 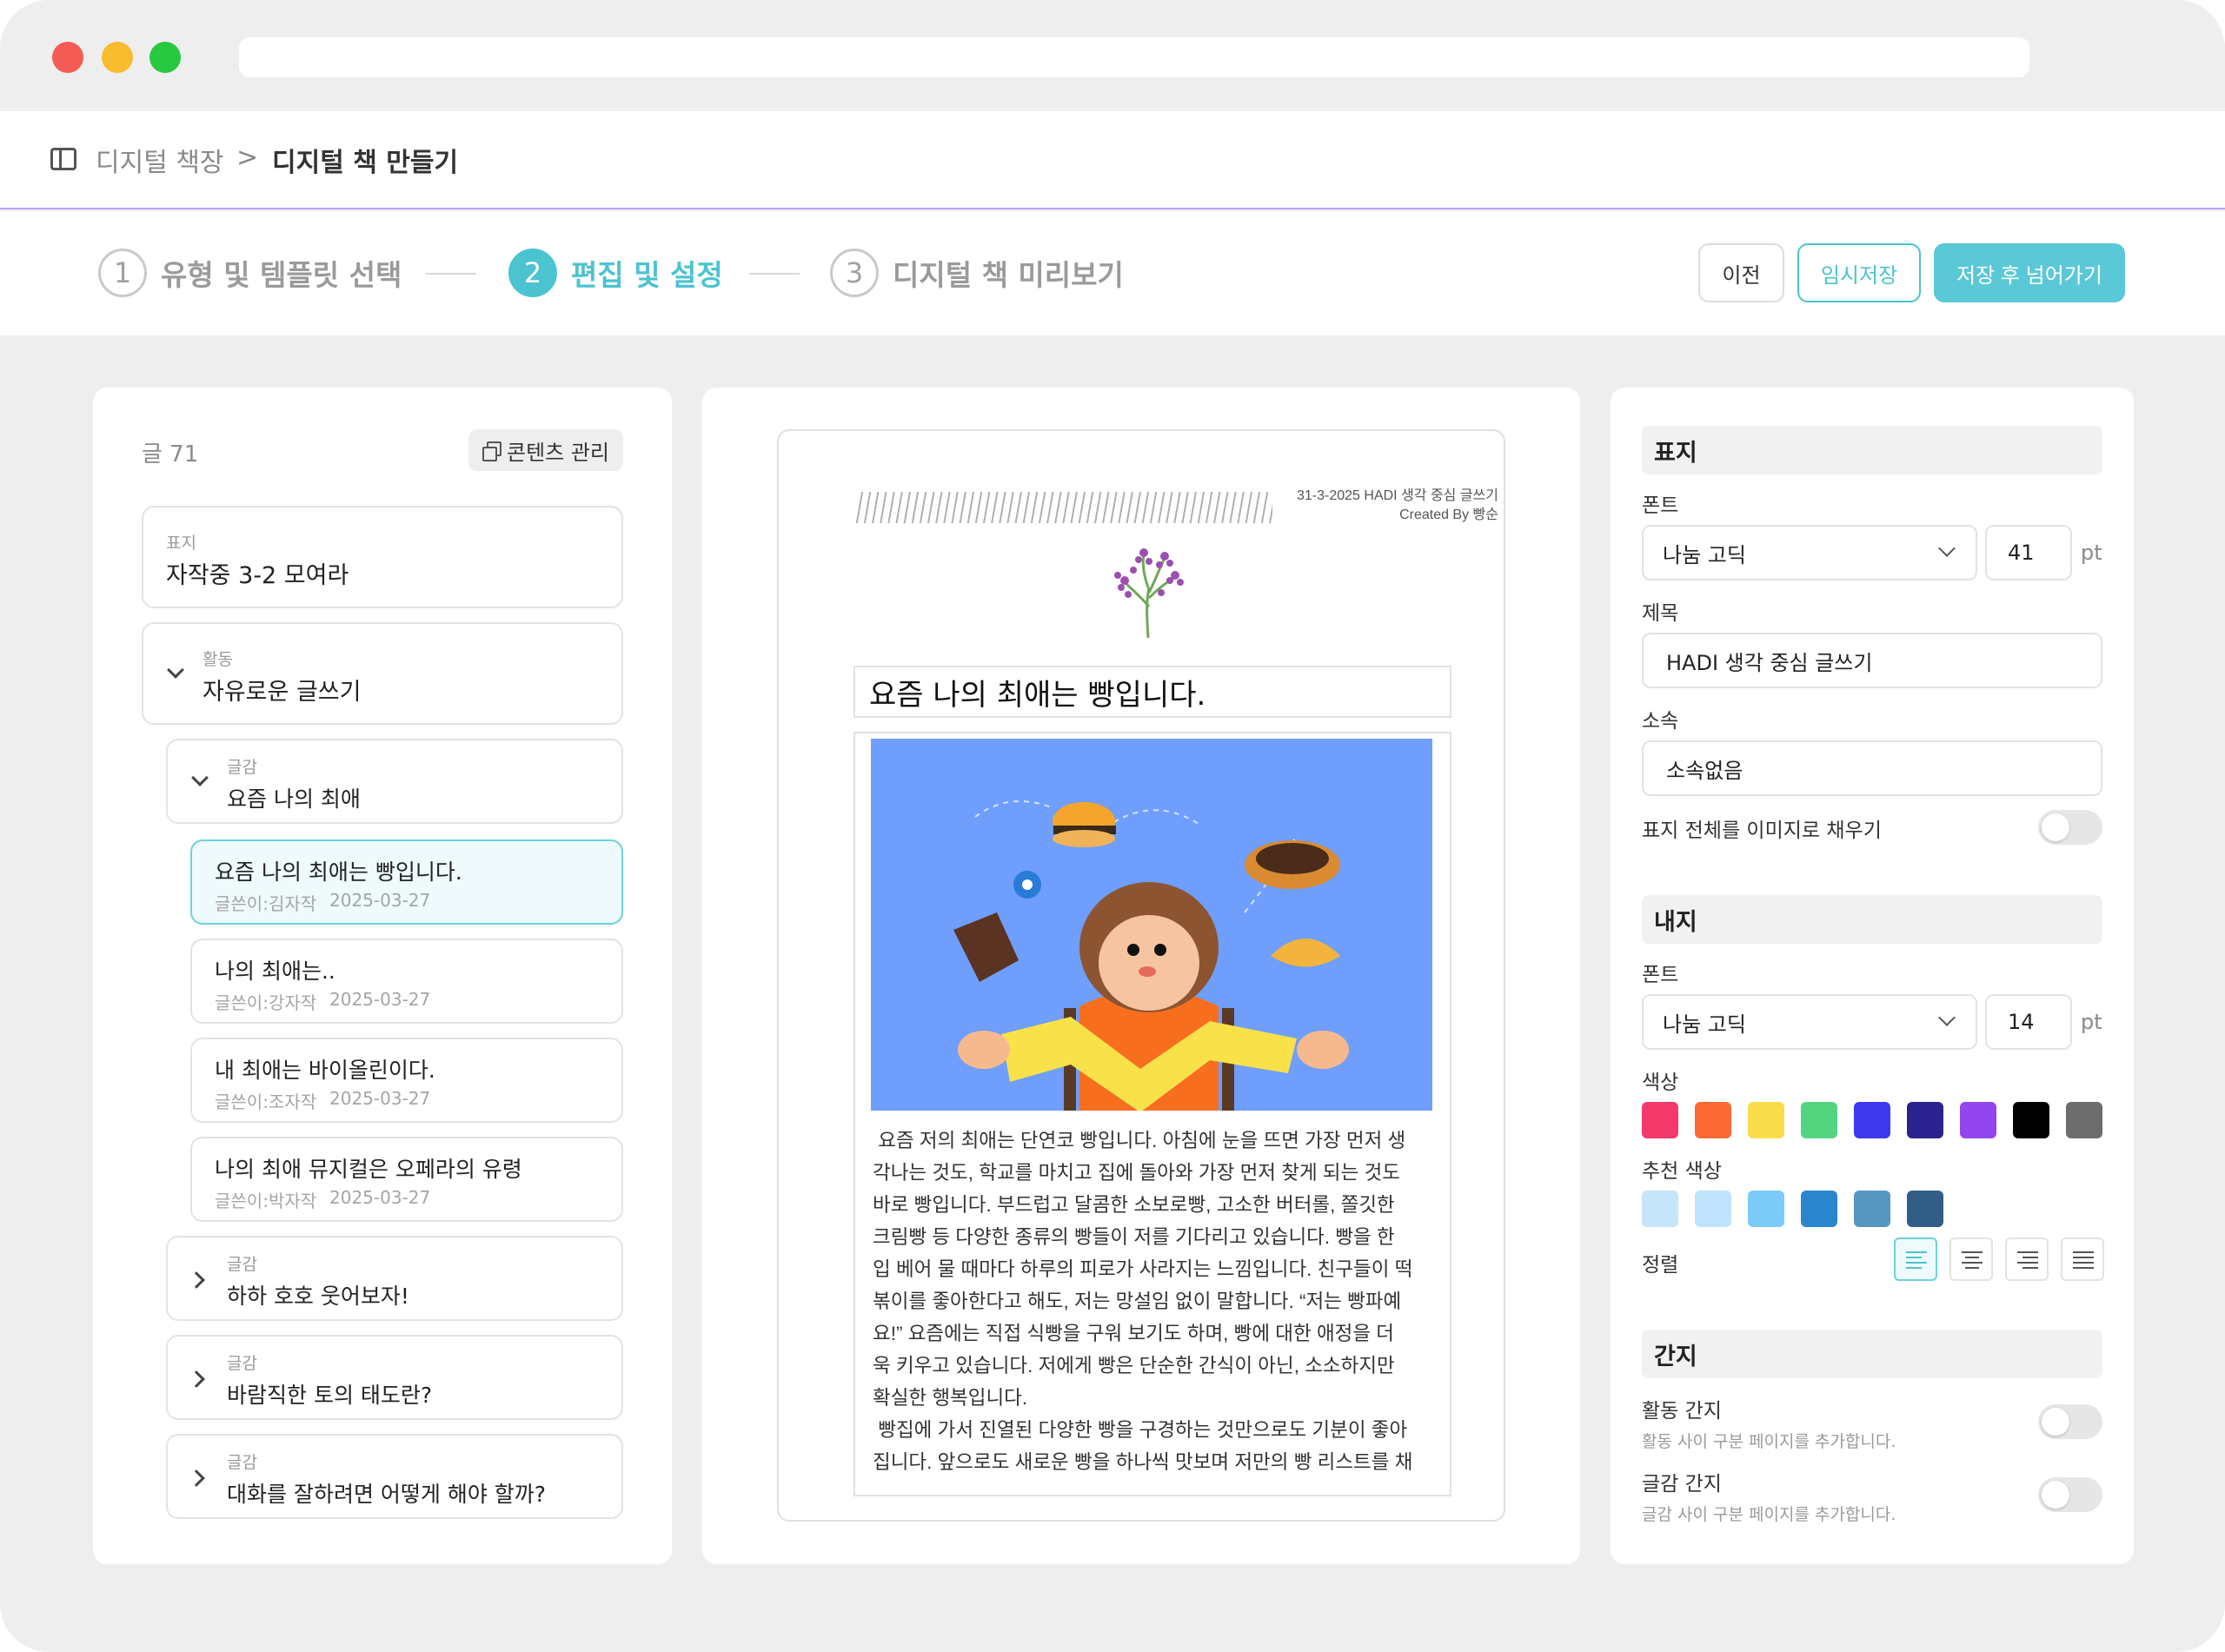 What do you see at coordinates (1872, 768) in the screenshot?
I see `cover-affiliation-input: 소속없음` at bounding box center [1872, 768].